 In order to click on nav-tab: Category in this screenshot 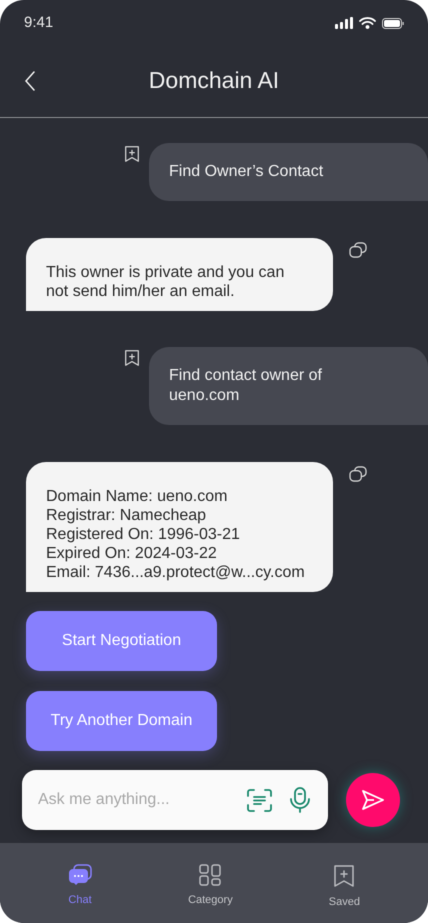, I will do `click(210, 886)`.